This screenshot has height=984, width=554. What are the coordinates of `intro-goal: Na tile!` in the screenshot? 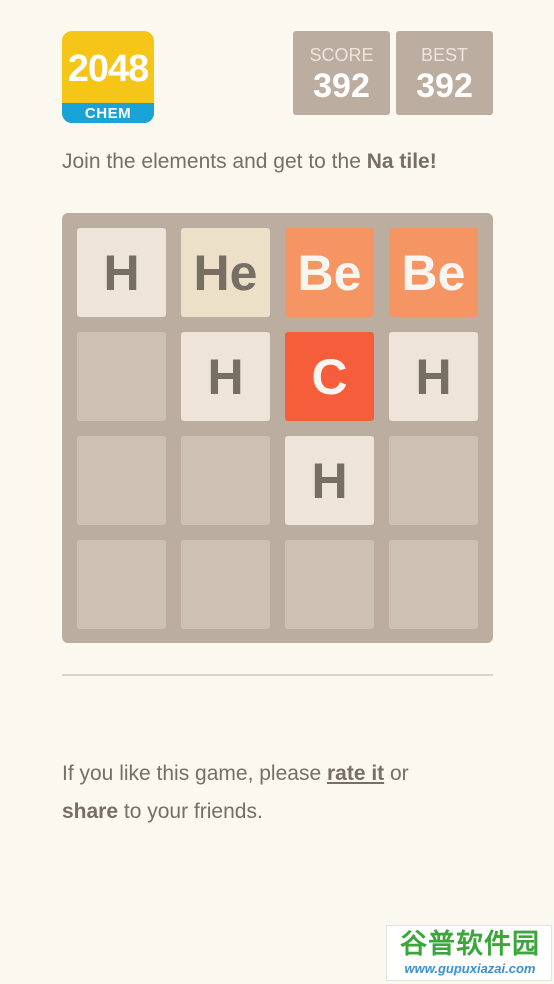 It's located at (401, 161).